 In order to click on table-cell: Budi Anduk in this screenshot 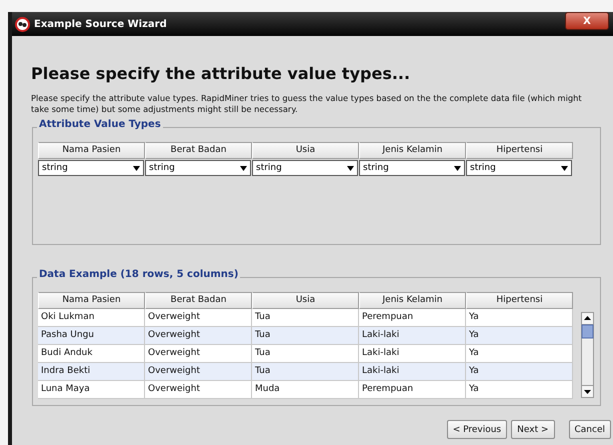, I will do `click(91, 354)`.